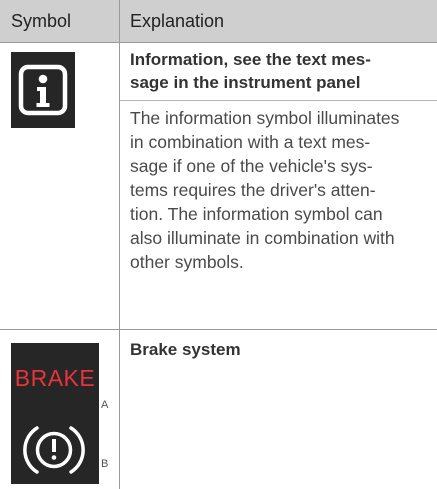 This screenshot has height=489, width=437. I want to click on description-line: in combination with a text mes-, so click(250, 142).